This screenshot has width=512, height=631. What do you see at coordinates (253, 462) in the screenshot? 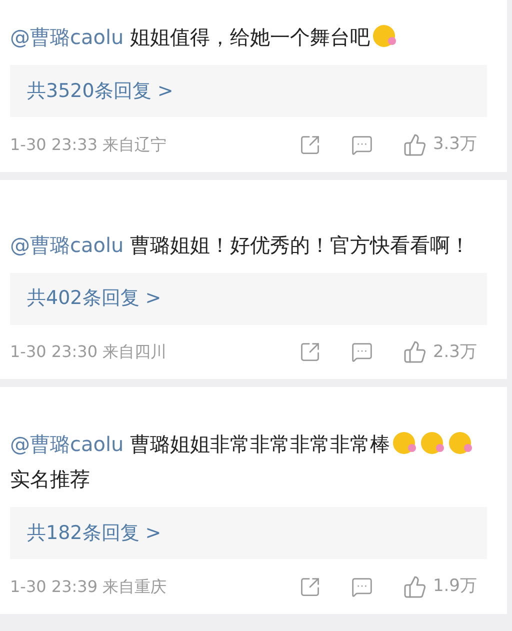
I see `comment-text: @曹璐caolu 曹璐姐姐非常非常非常非常棒 实名推荐` at bounding box center [253, 462].